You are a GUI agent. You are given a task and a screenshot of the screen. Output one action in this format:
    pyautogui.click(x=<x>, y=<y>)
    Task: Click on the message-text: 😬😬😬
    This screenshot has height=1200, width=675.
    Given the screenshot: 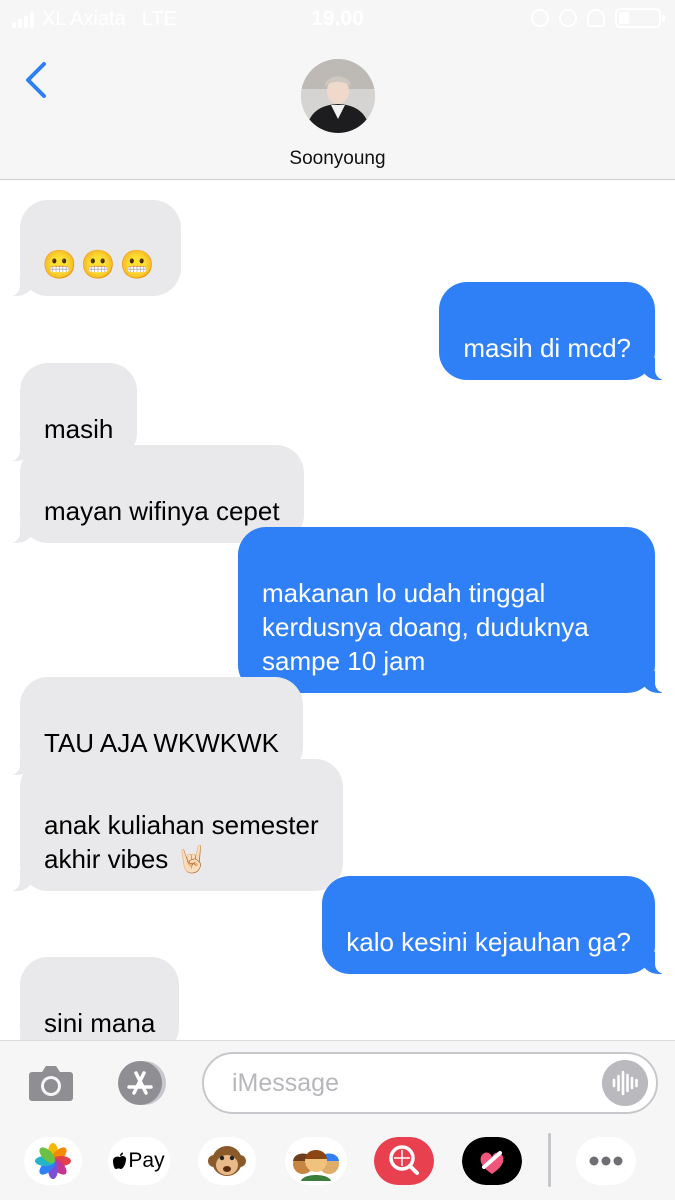 What is the action you would take?
    pyautogui.click(x=100, y=264)
    